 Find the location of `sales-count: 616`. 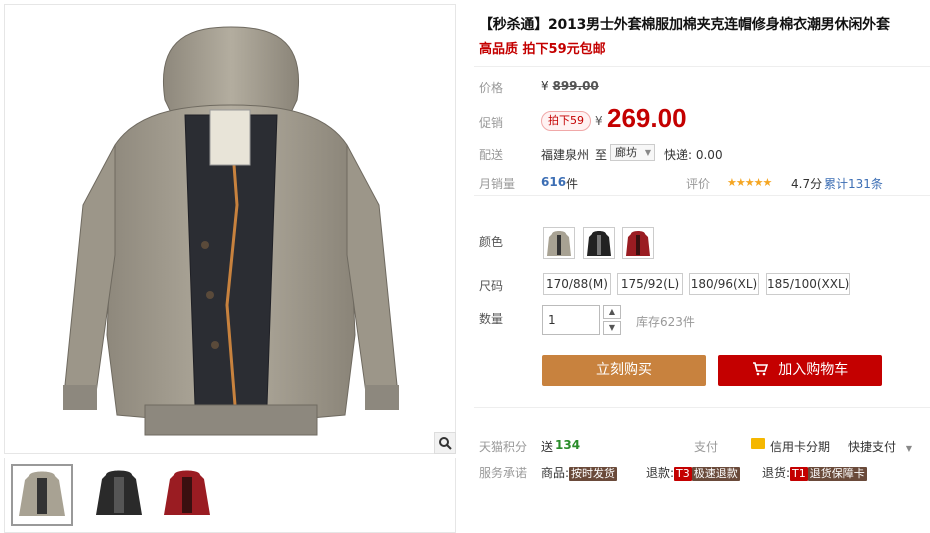

sales-count: 616 is located at coordinates (554, 182).